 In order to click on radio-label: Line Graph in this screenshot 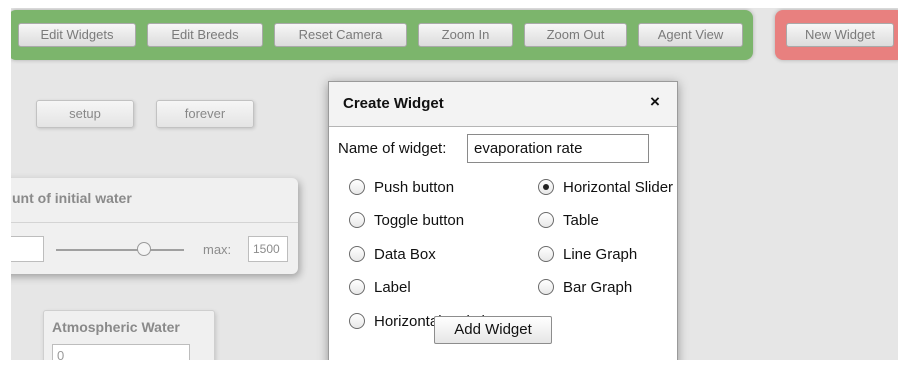, I will do `click(600, 254)`.